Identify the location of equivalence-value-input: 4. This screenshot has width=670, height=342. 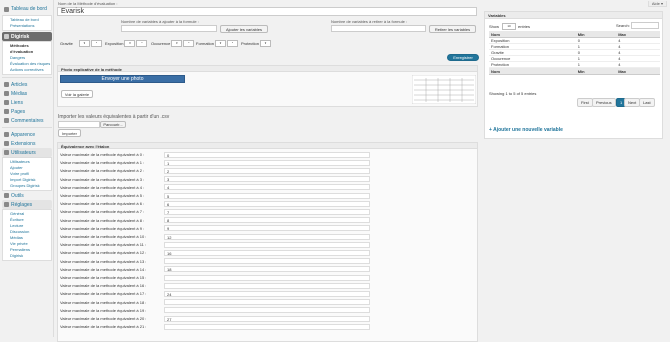
(267, 187).